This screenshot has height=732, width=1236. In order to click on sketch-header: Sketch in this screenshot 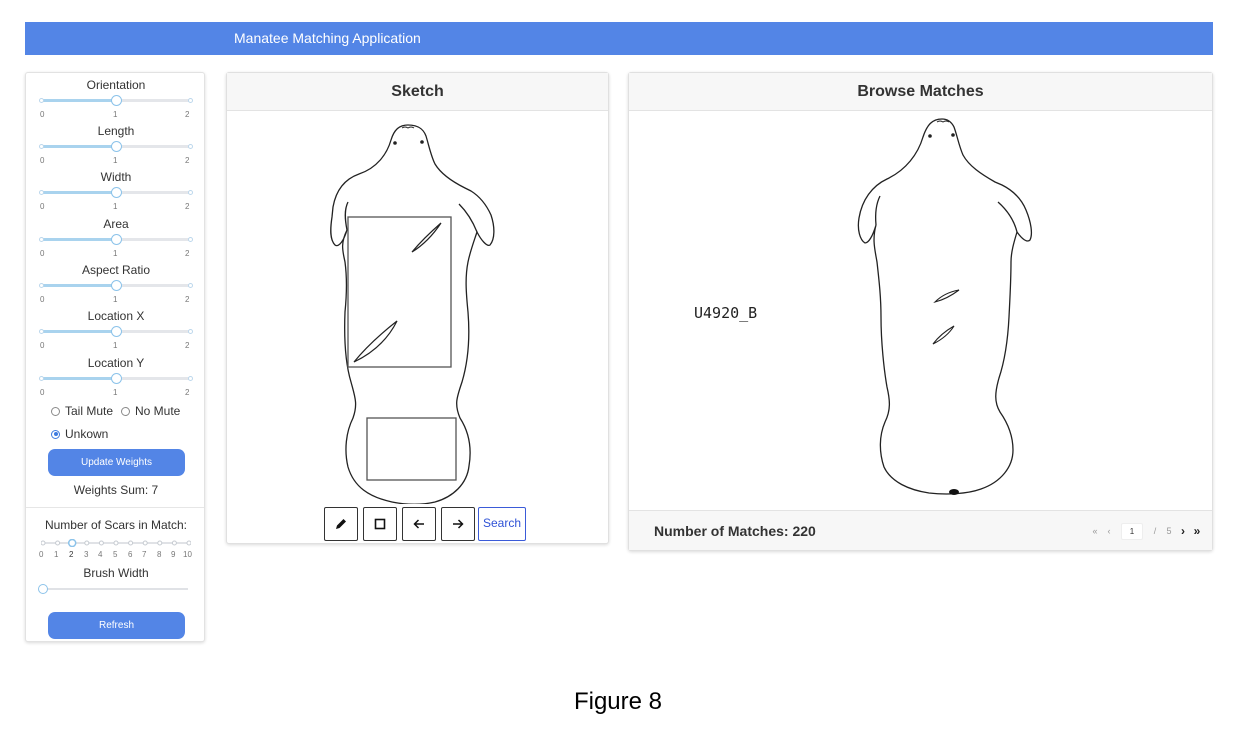, I will do `click(417, 92)`.